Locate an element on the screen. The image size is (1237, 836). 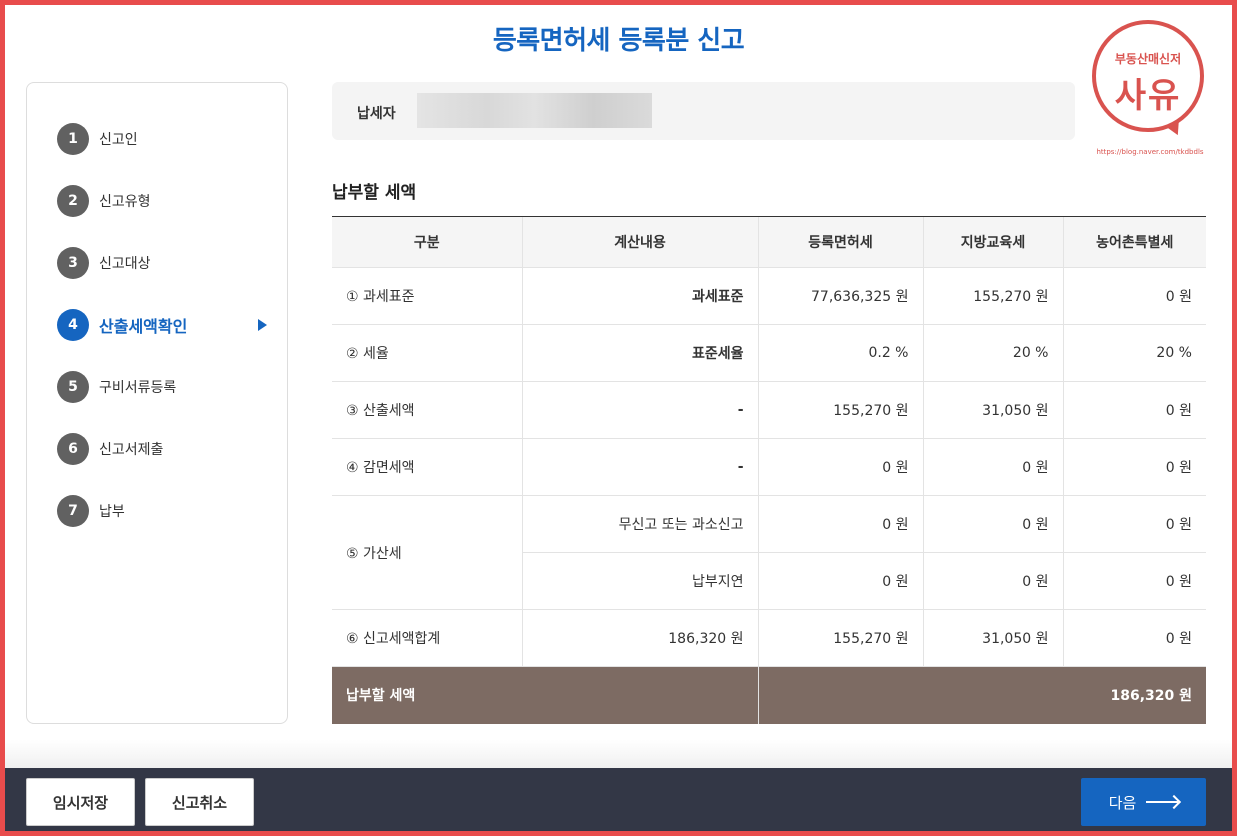
page-title: 등록면허세 등록분 신고 is located at coordinates (618, 41).